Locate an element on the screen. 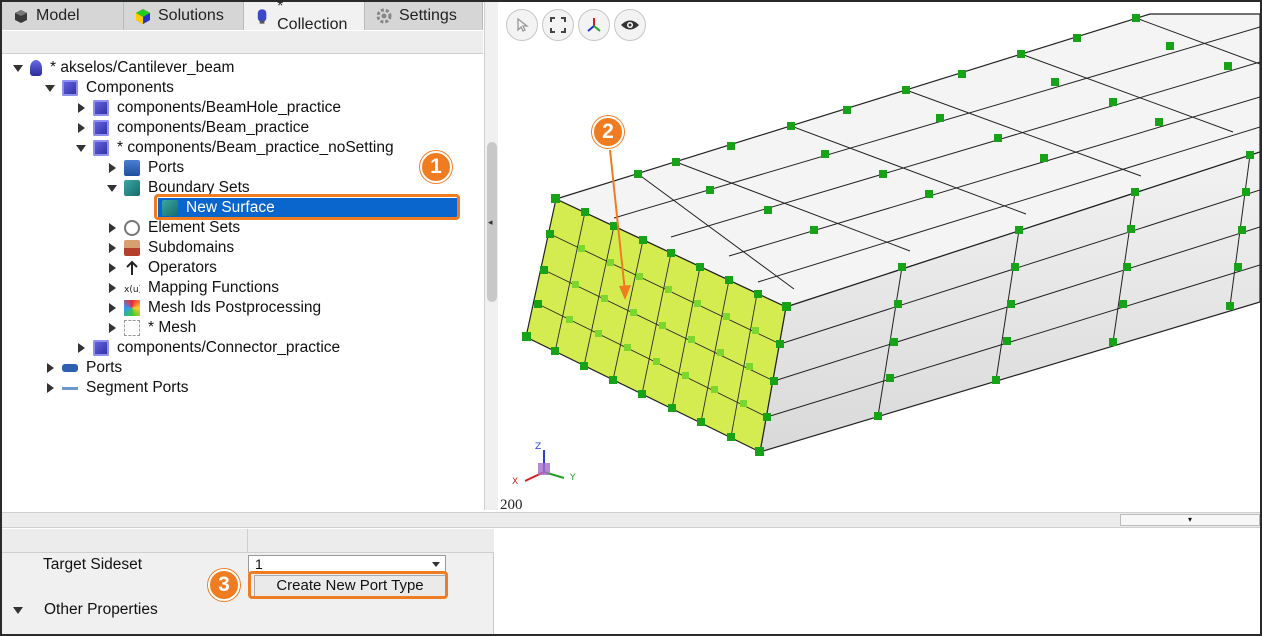 The height and width of the screenshot is (636, 1262). collapse-arrow-icon: ◂ is located at coordinates (490, 222).